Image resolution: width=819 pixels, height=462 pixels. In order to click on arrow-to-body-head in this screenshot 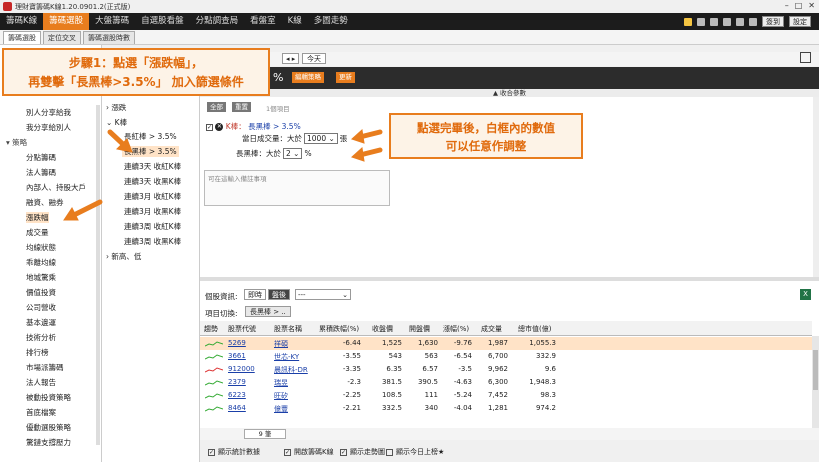, I will do `click(358, 154)`.